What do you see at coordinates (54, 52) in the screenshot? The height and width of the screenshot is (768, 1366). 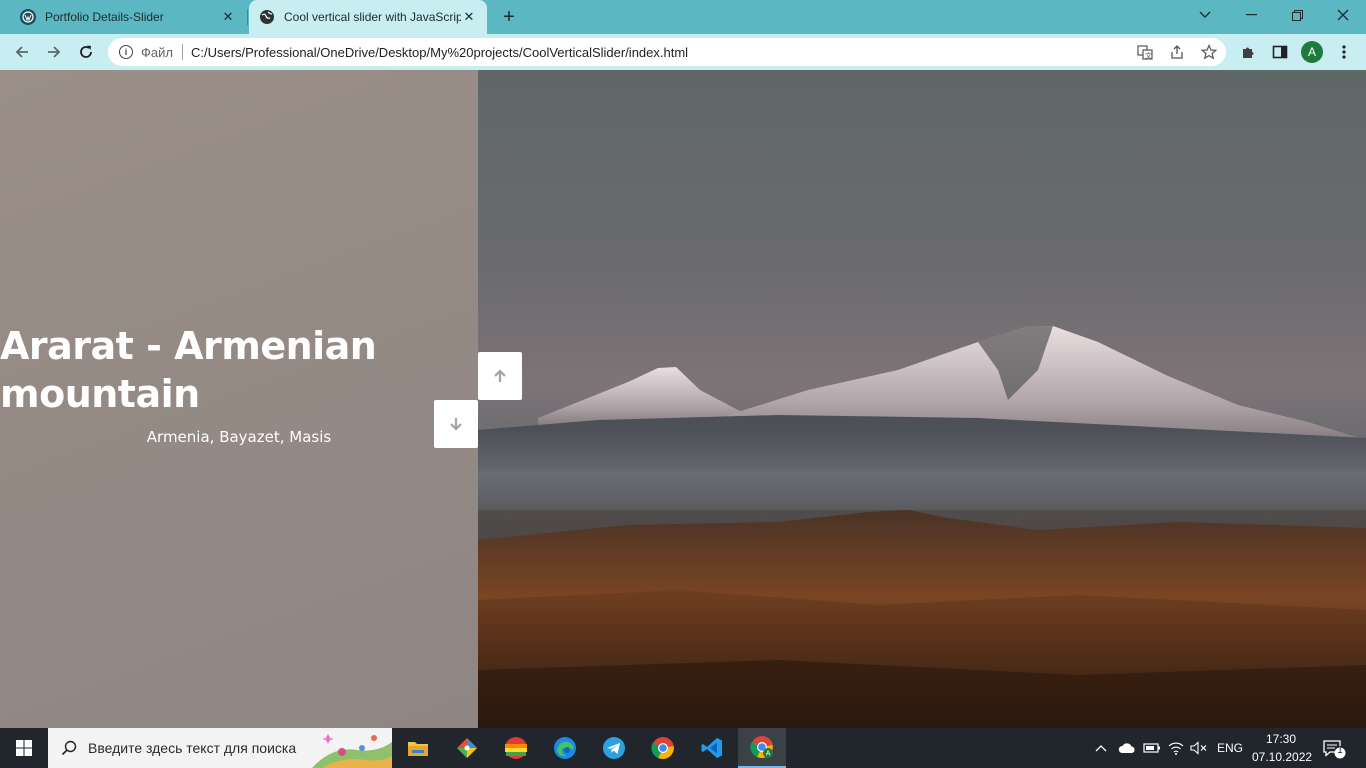 I see `forward-button` at bounding box center [54, 52].